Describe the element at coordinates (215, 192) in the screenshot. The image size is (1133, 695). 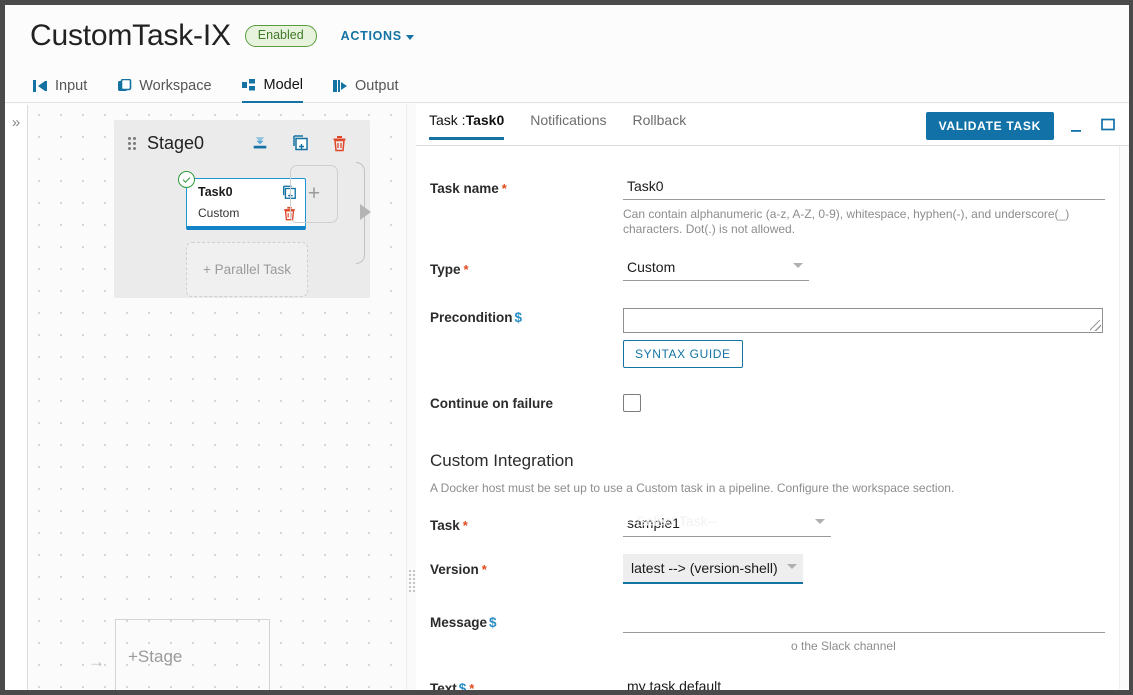
I see `task-card-title: Task0` at that location.